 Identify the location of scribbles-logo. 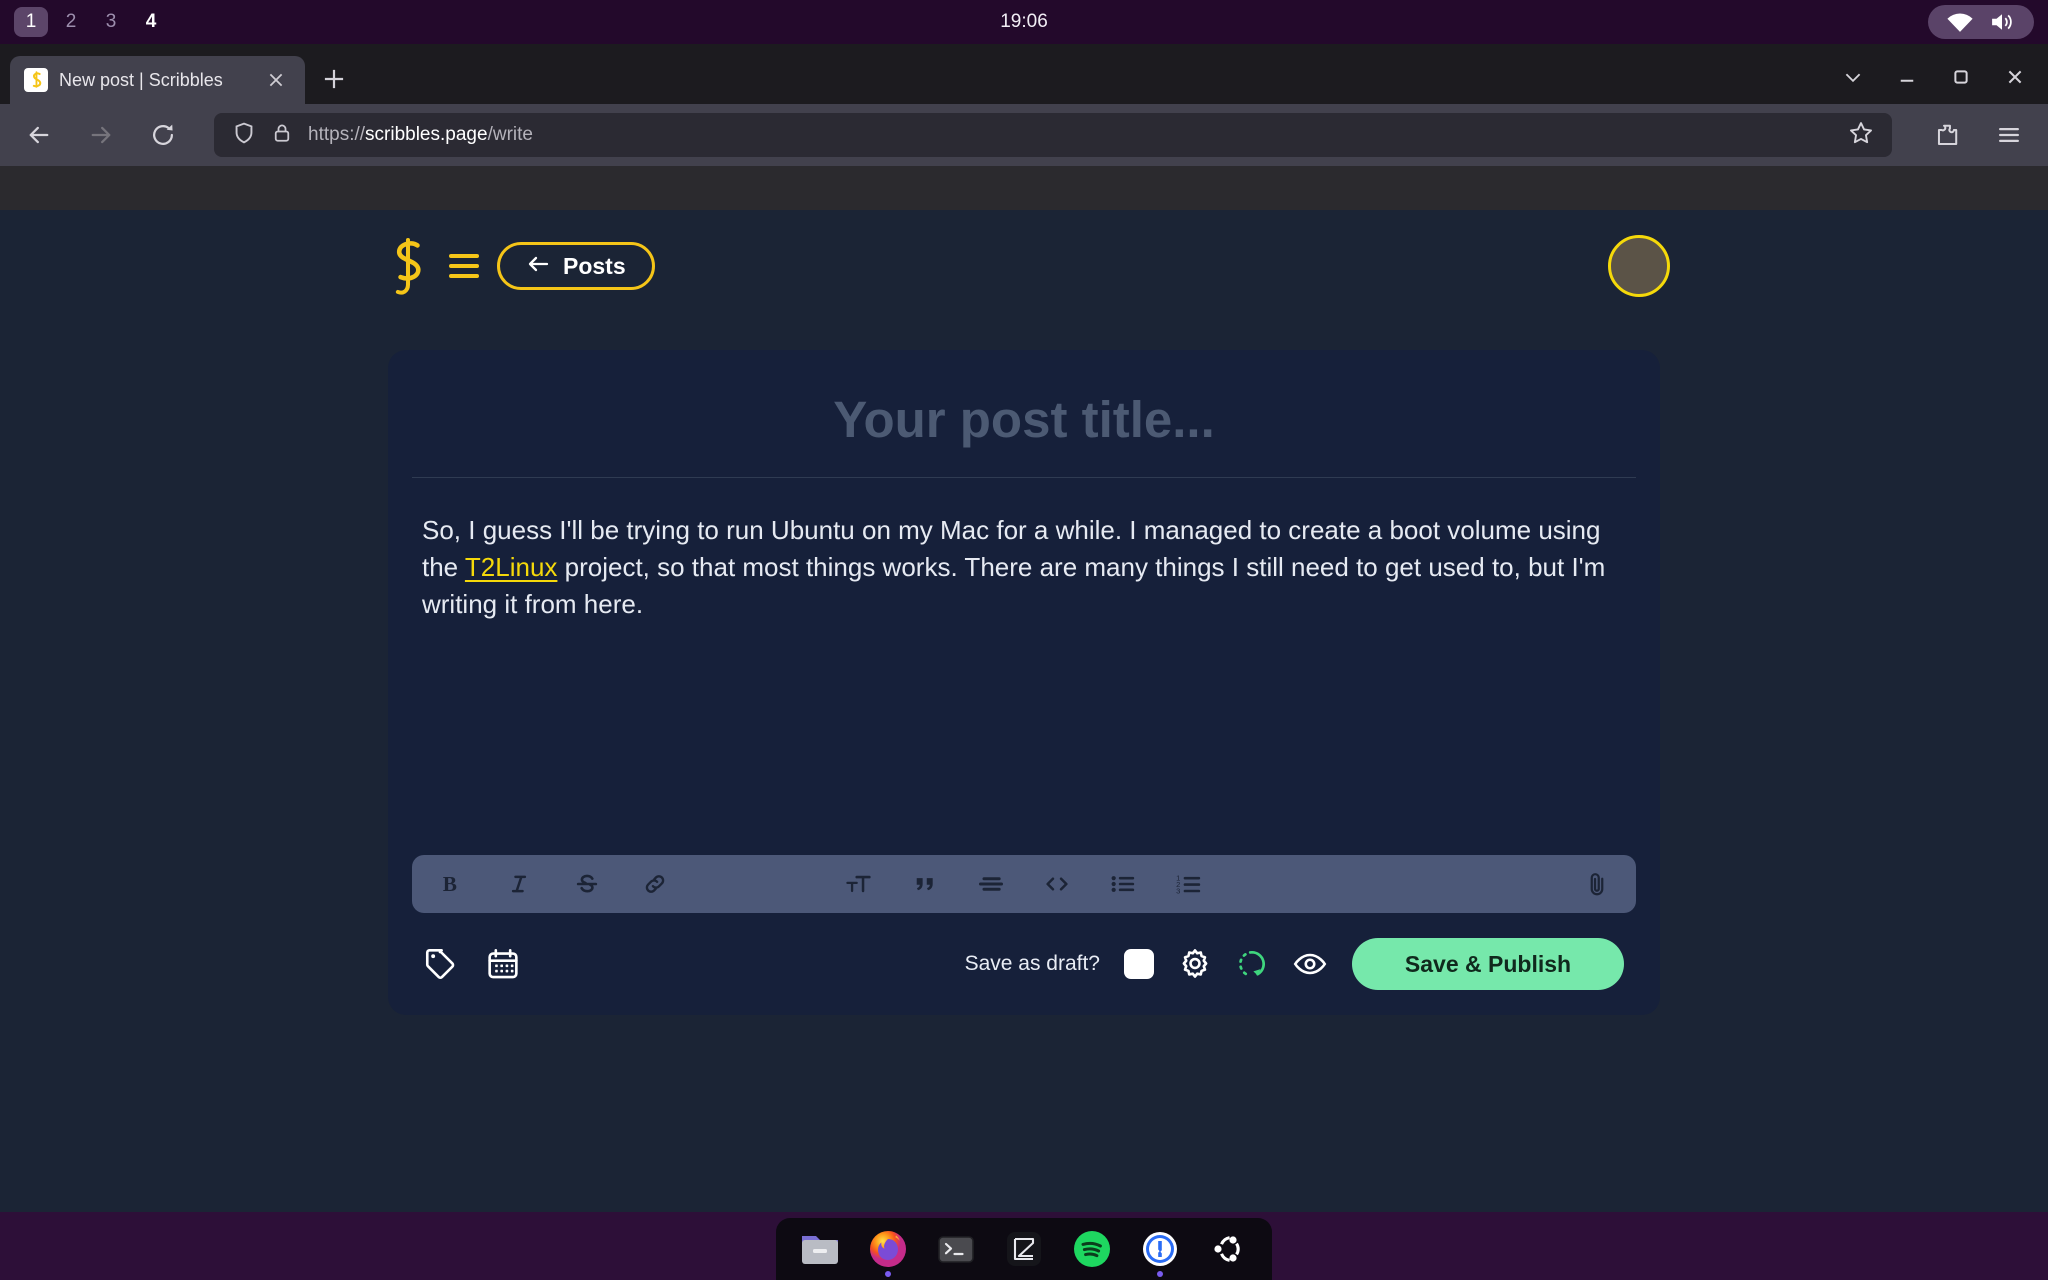
(408, 266).